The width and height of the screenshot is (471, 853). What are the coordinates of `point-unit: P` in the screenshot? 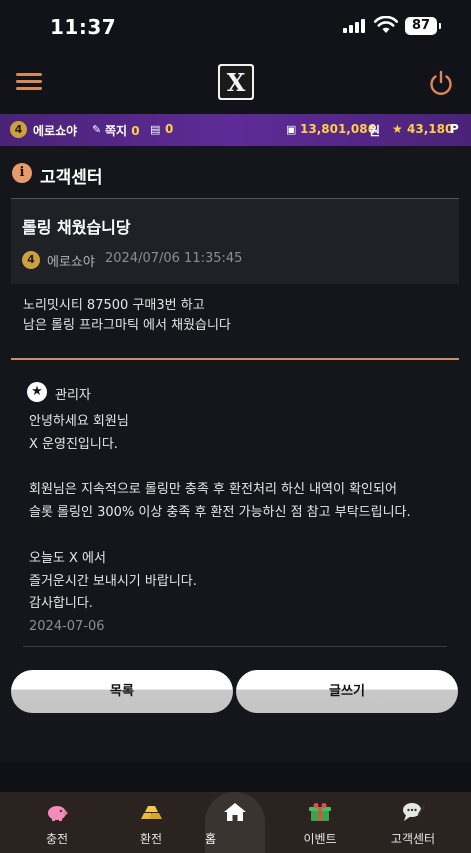 It's located at (454, 129).